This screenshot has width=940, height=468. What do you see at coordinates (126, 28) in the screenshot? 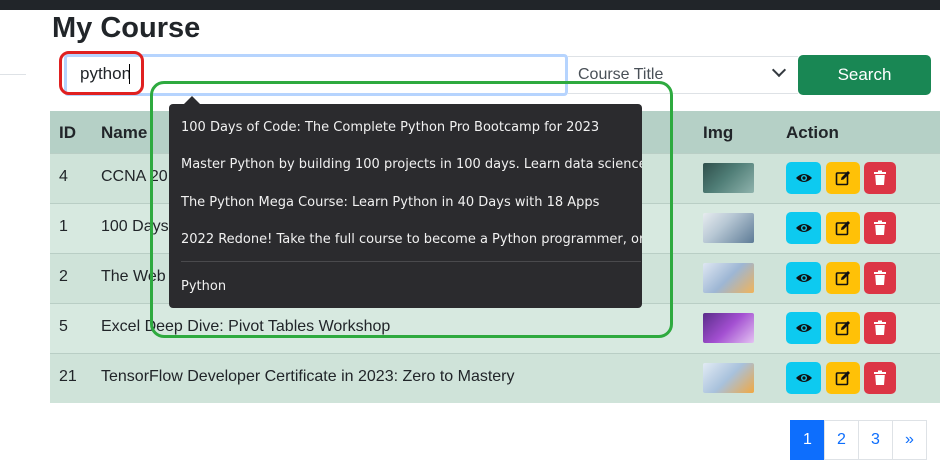
I see `page-title: My Course` at bounding box center [126, 28].